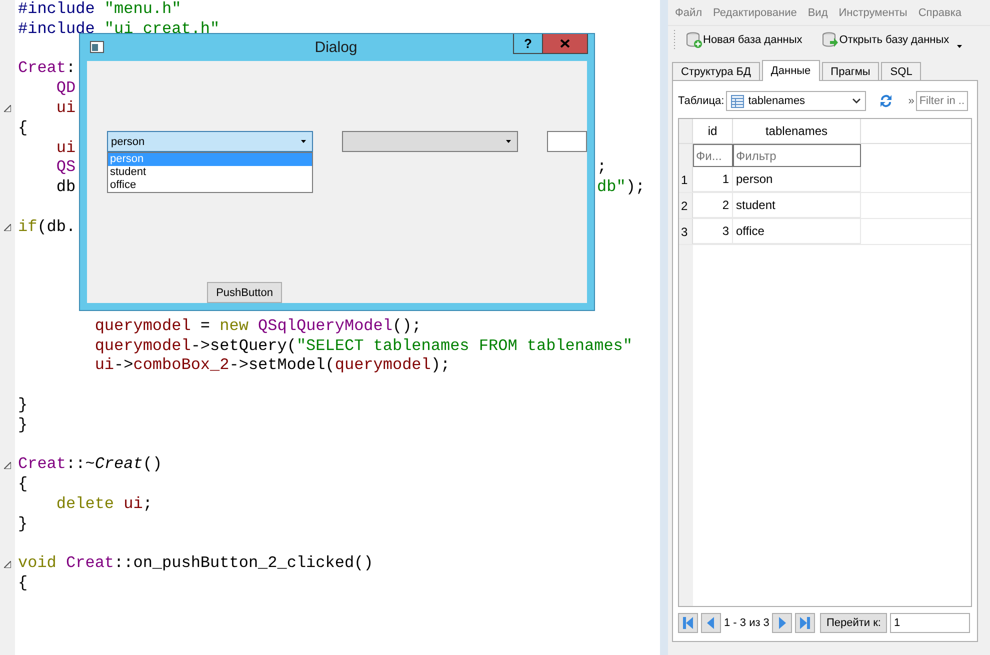 This screenshot has height=655, width=990. Describe the element at coordinates (873, 12) in the screenshot. I see `menu-item: Инструменты` at that location.